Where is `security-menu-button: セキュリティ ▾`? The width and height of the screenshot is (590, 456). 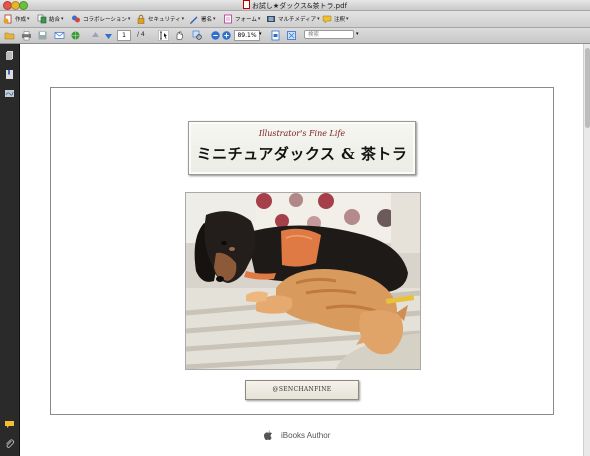 security-menu-button: セキュリティ ▾ is located at coordinates (160, 19).